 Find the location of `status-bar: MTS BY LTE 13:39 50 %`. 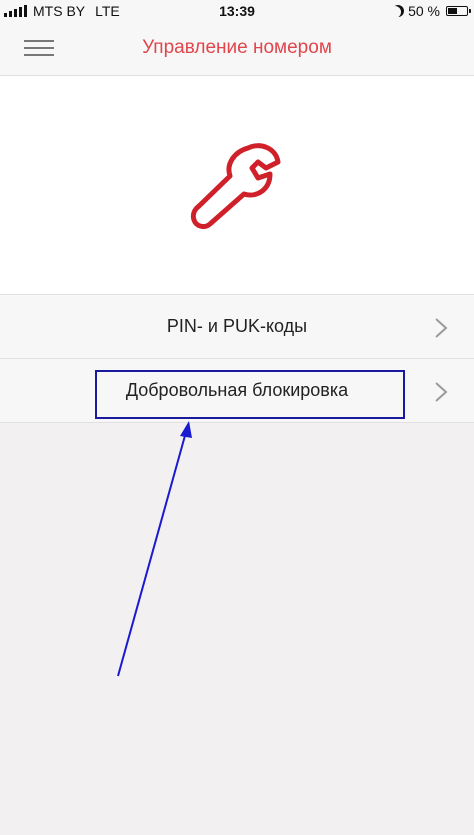

status-bar: MTS BY LTE 13:39 50 % is located at coordinates (237, 11).